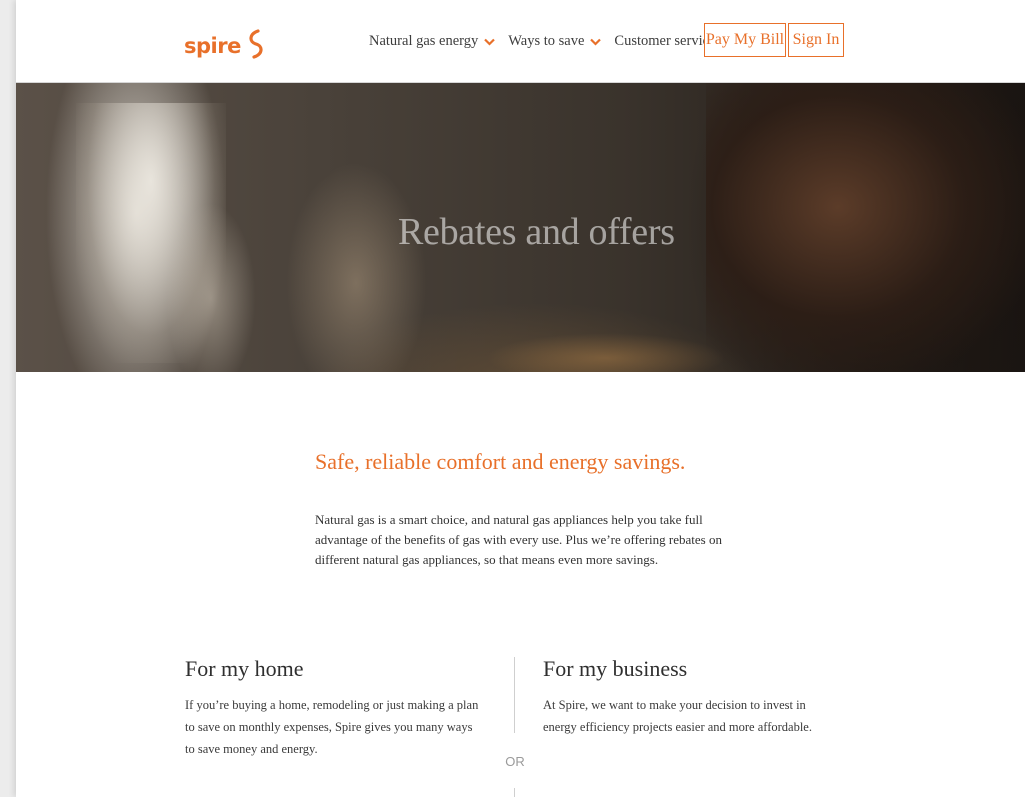 This screenshot has width=1025, height=797. I want to click on hero-title: Rebates and offers, so click(536, 232).